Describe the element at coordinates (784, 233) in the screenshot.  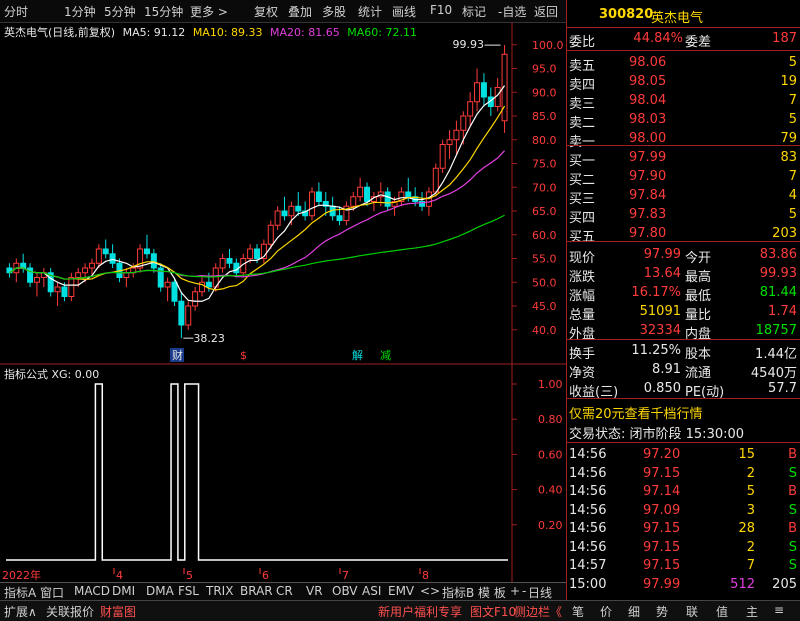
I see `bids-vol: 203` at that location.